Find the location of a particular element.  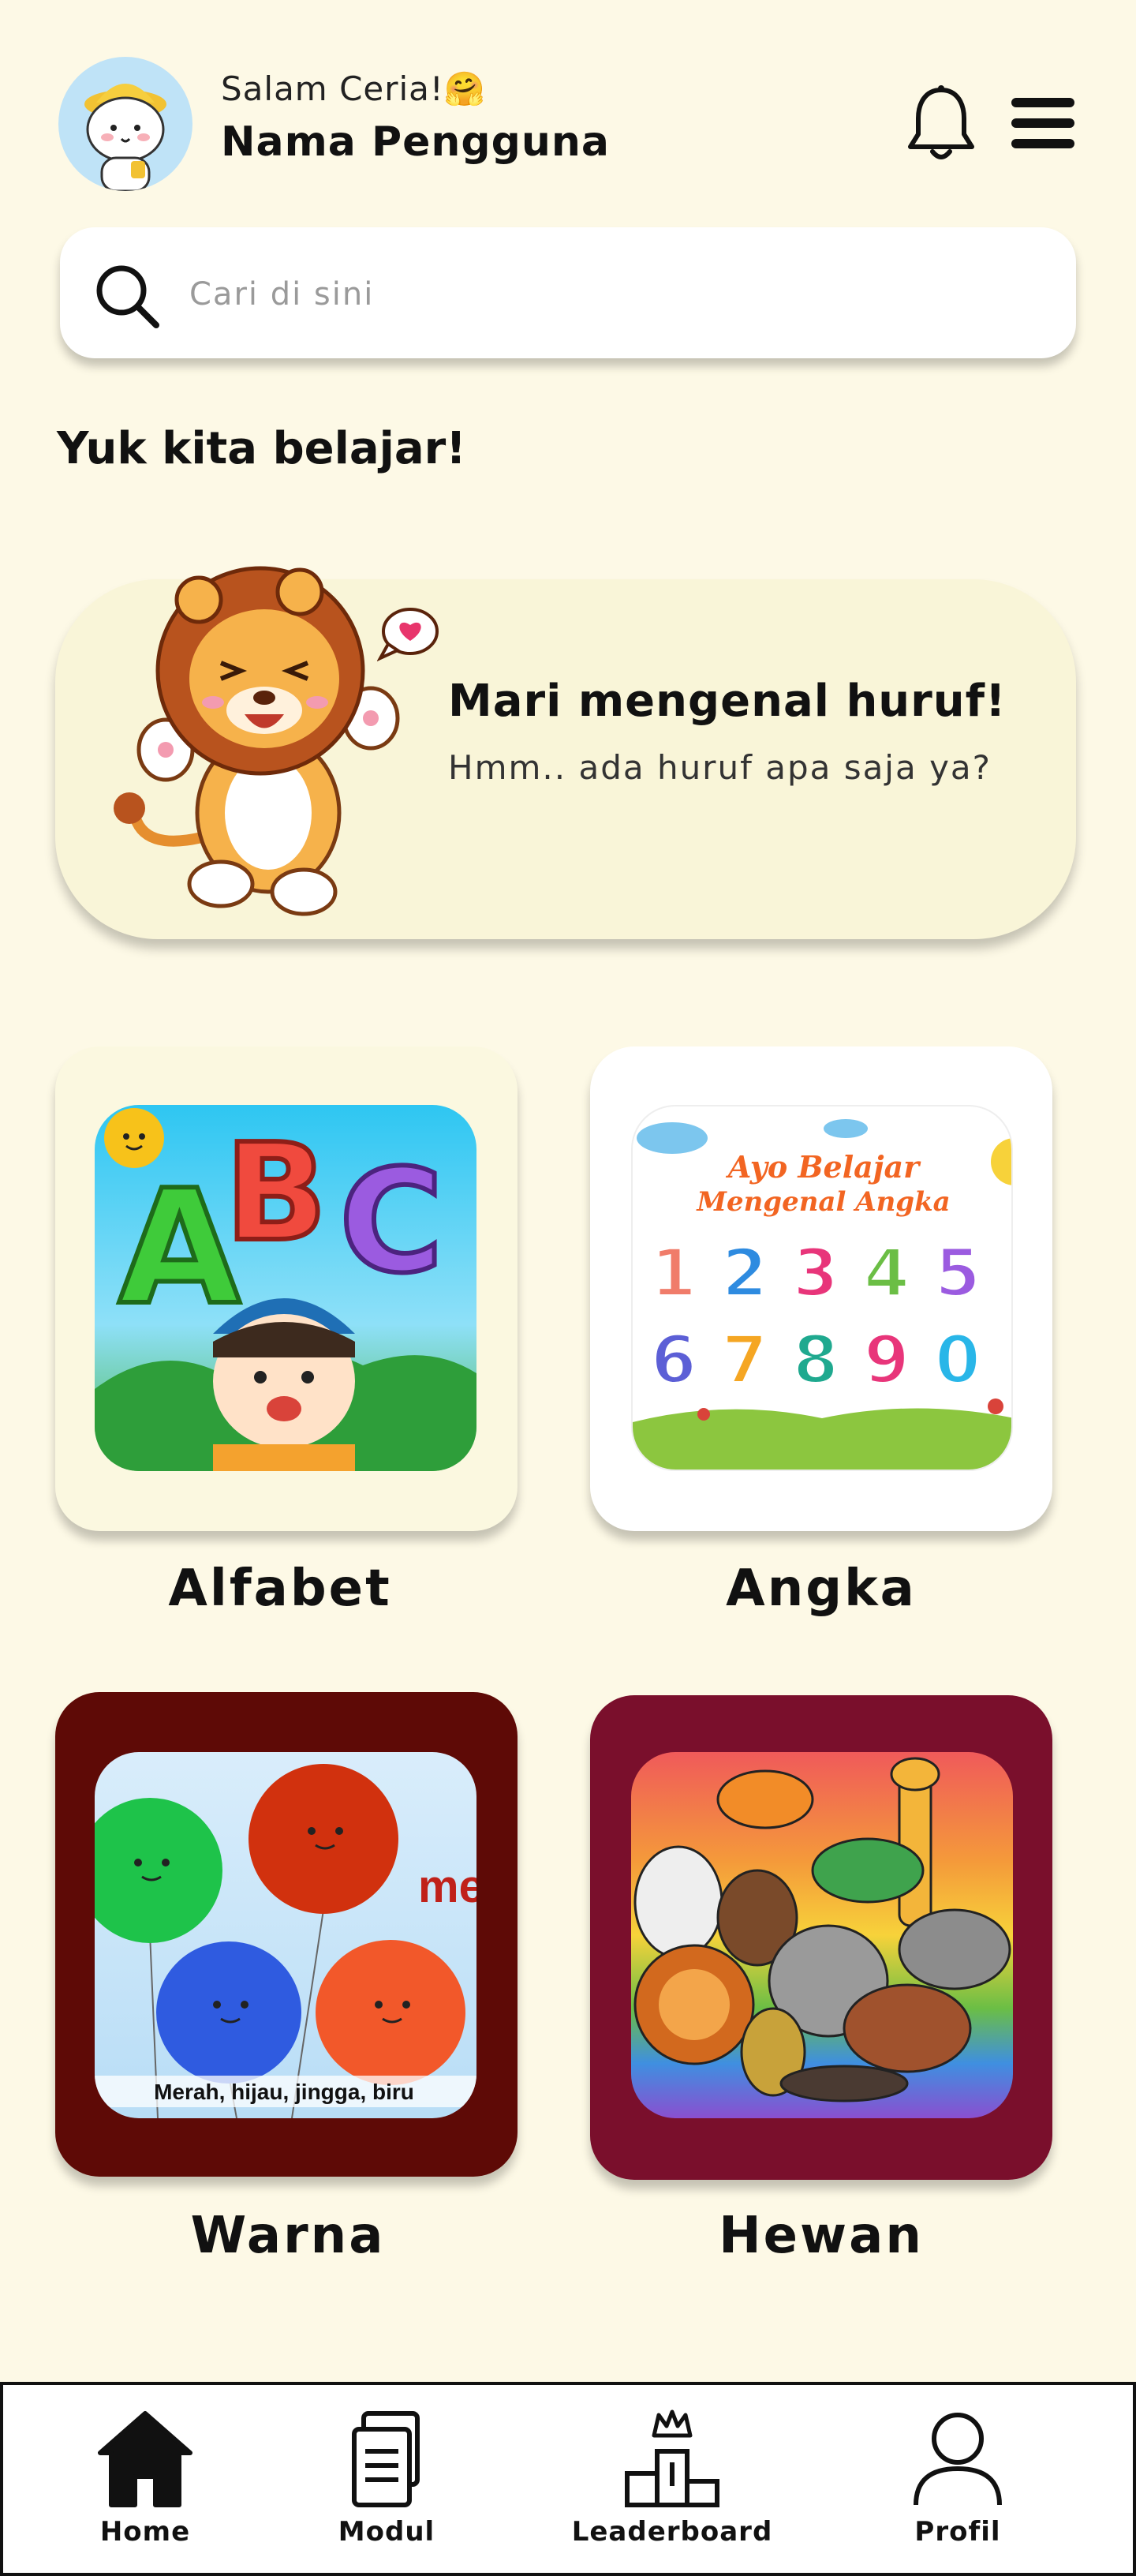

digit-2: 2 is located at coordinates (745, 1273).